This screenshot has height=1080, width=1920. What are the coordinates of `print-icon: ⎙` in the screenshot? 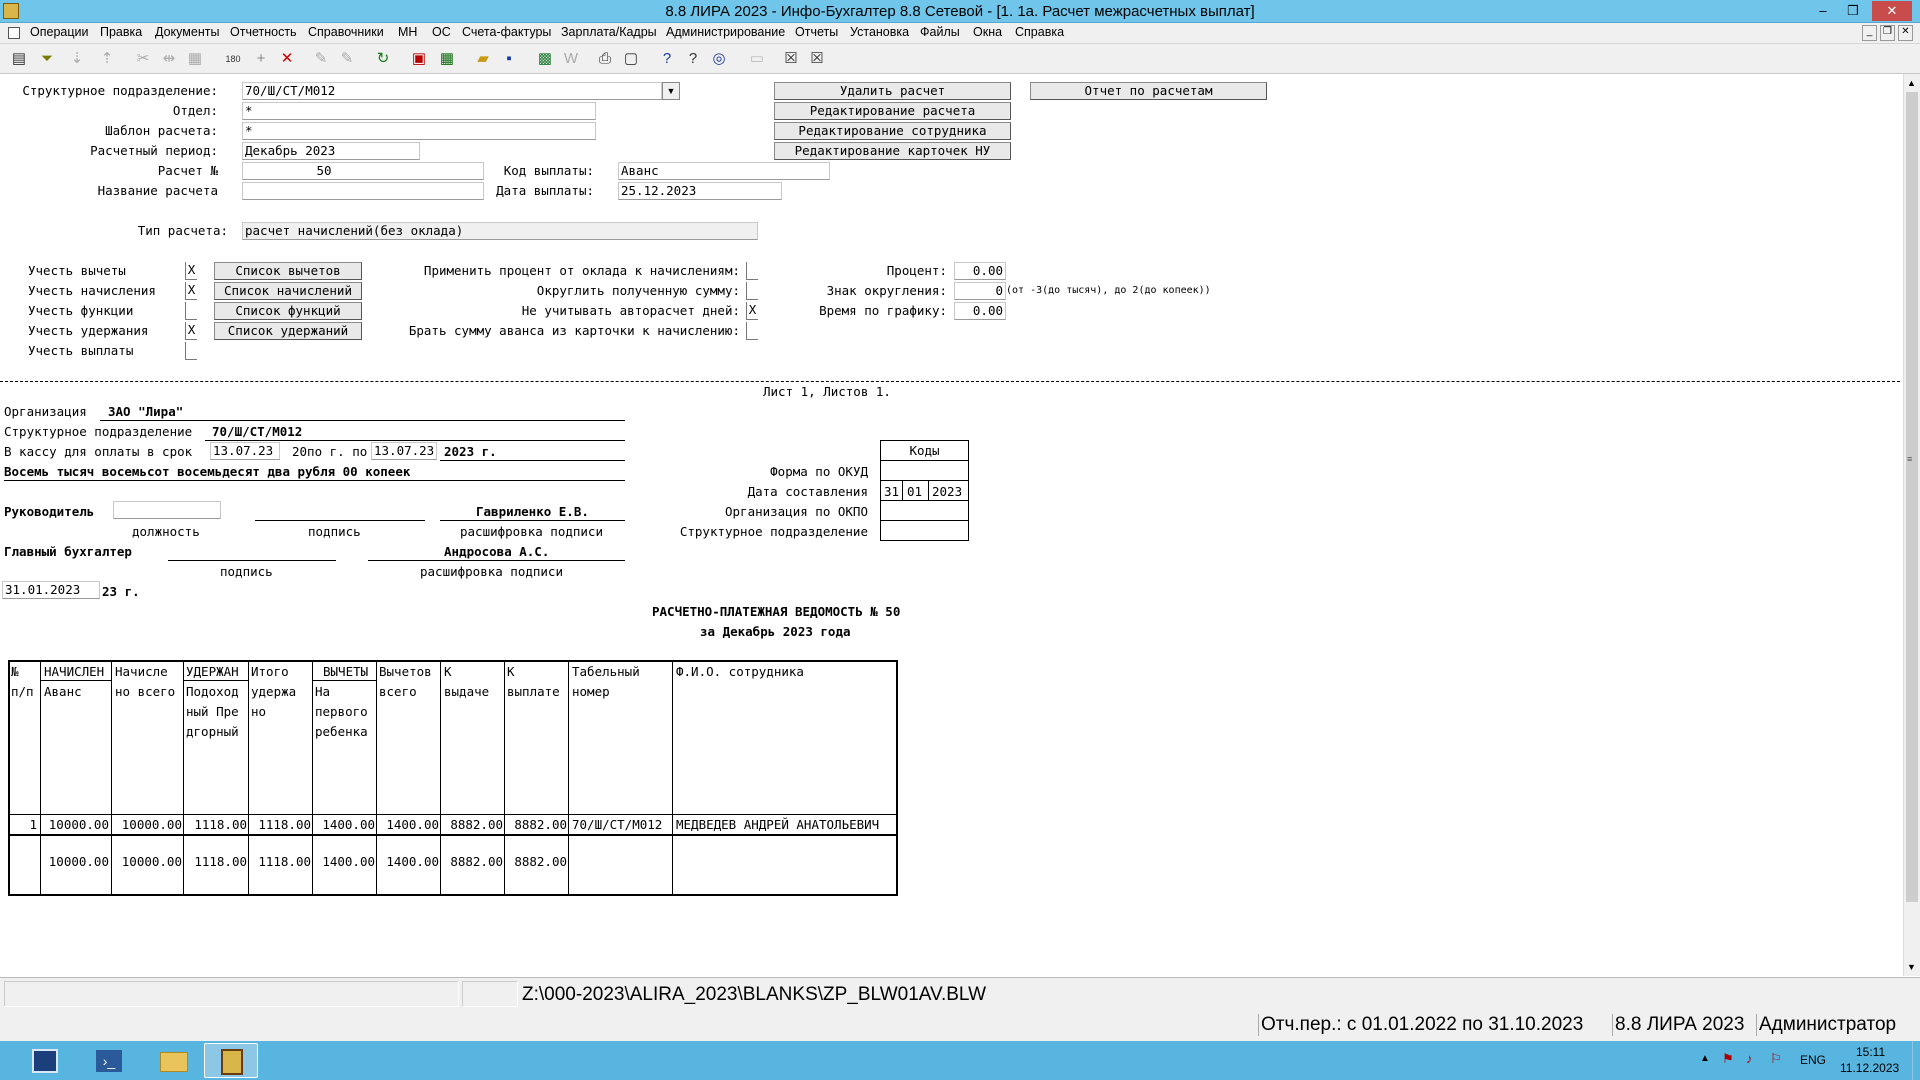 It's located at (605, 59).